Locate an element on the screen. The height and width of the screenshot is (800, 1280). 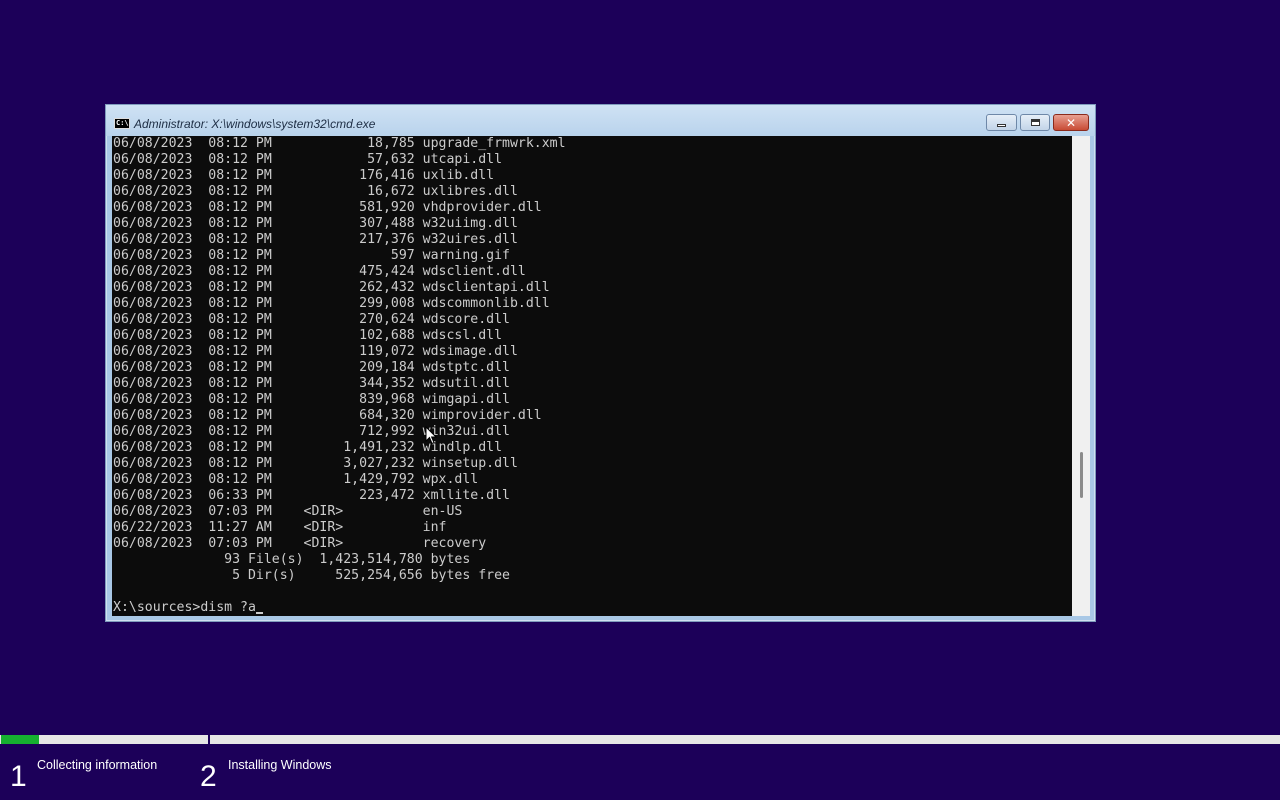
close-icon: ✕ is located at coordinates (1071, 122).